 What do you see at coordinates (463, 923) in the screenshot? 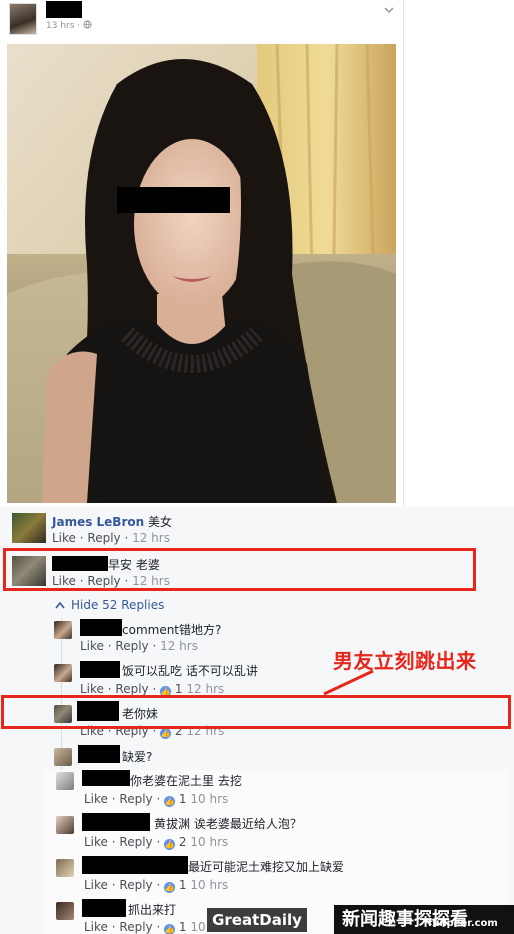
I see `watermark-site: funpeer.com` at bounding box center [463, 923].